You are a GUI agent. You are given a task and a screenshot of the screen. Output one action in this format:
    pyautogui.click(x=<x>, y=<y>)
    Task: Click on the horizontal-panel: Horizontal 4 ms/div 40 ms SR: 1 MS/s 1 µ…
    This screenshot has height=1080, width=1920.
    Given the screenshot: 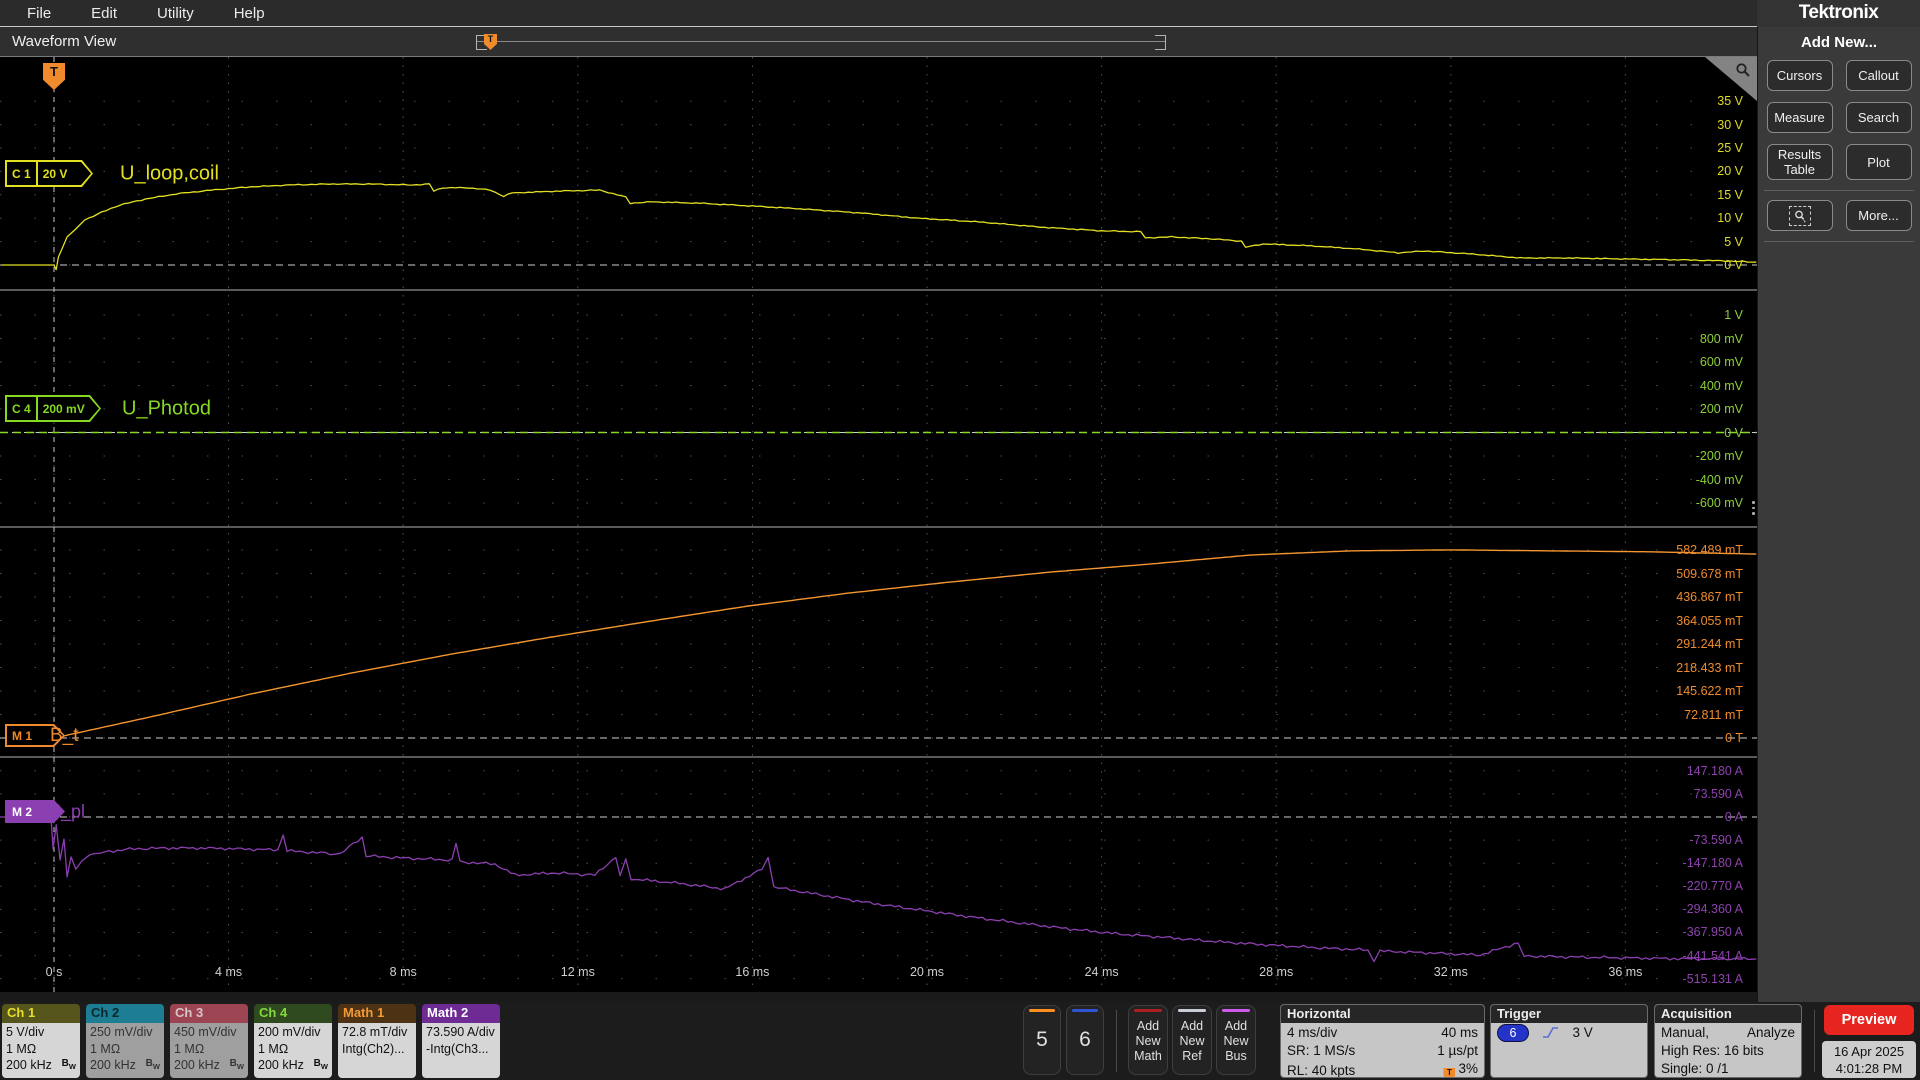 What is the action you would take?
    pyautogui.click(x=1382, y=1041)
    